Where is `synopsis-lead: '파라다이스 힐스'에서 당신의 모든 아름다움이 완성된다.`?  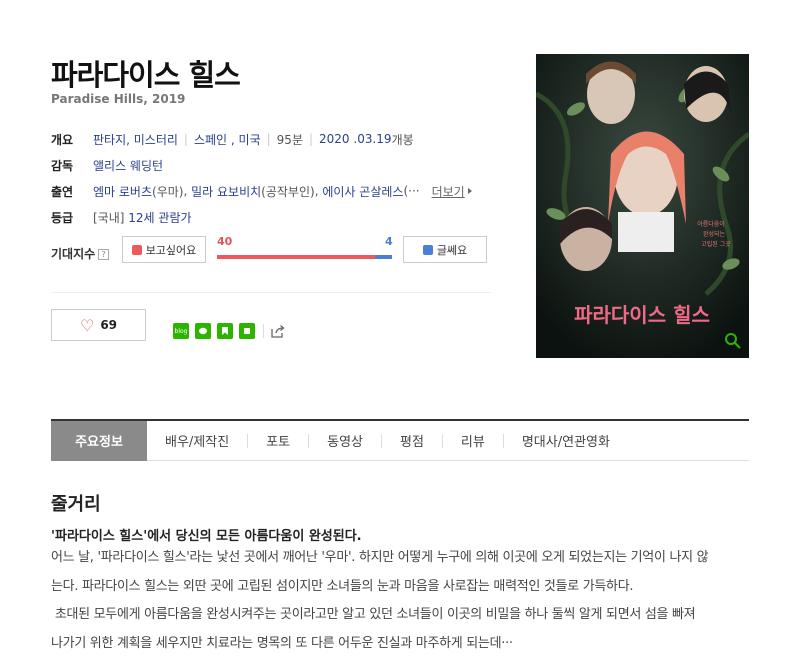 synopsis-lead: '파라다이스 힐스'에서 당신의 모든 아름다움이 완성된다. is located at coordinates (206, 536).